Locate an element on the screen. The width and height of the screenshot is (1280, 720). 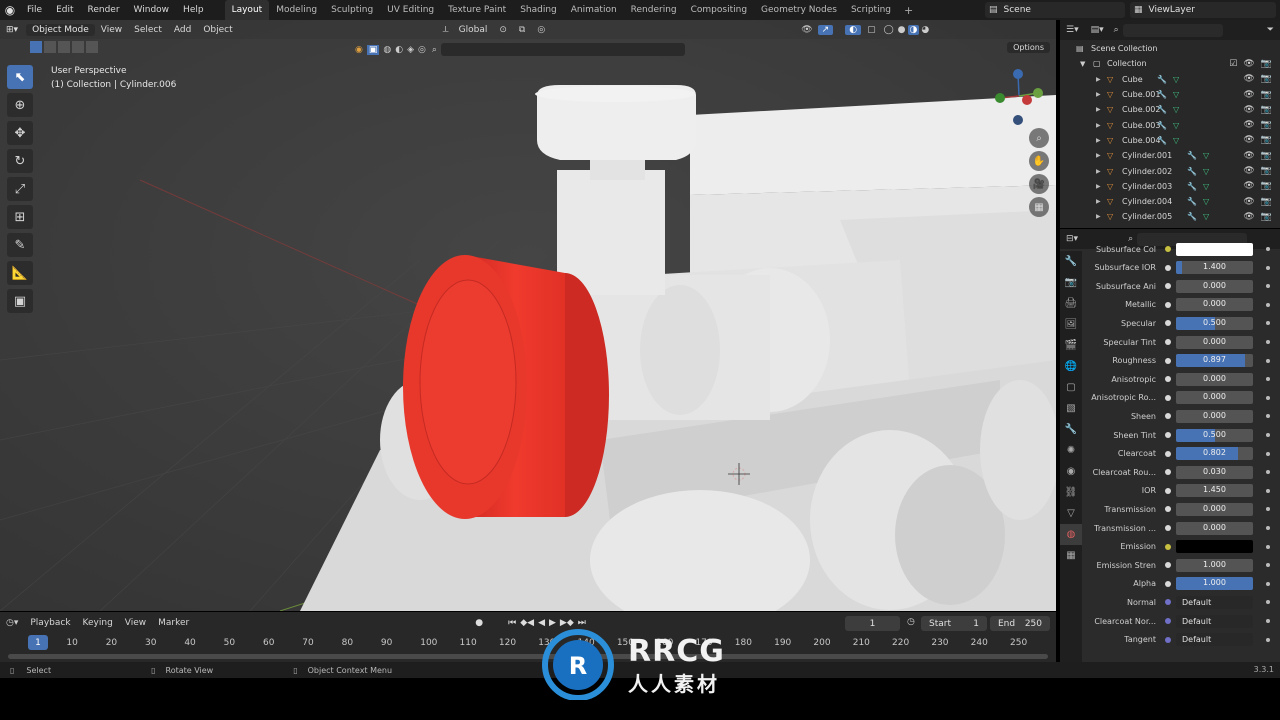
view-layer-selector: ▦ ViewLayer is located at coordinates (1203, 10).